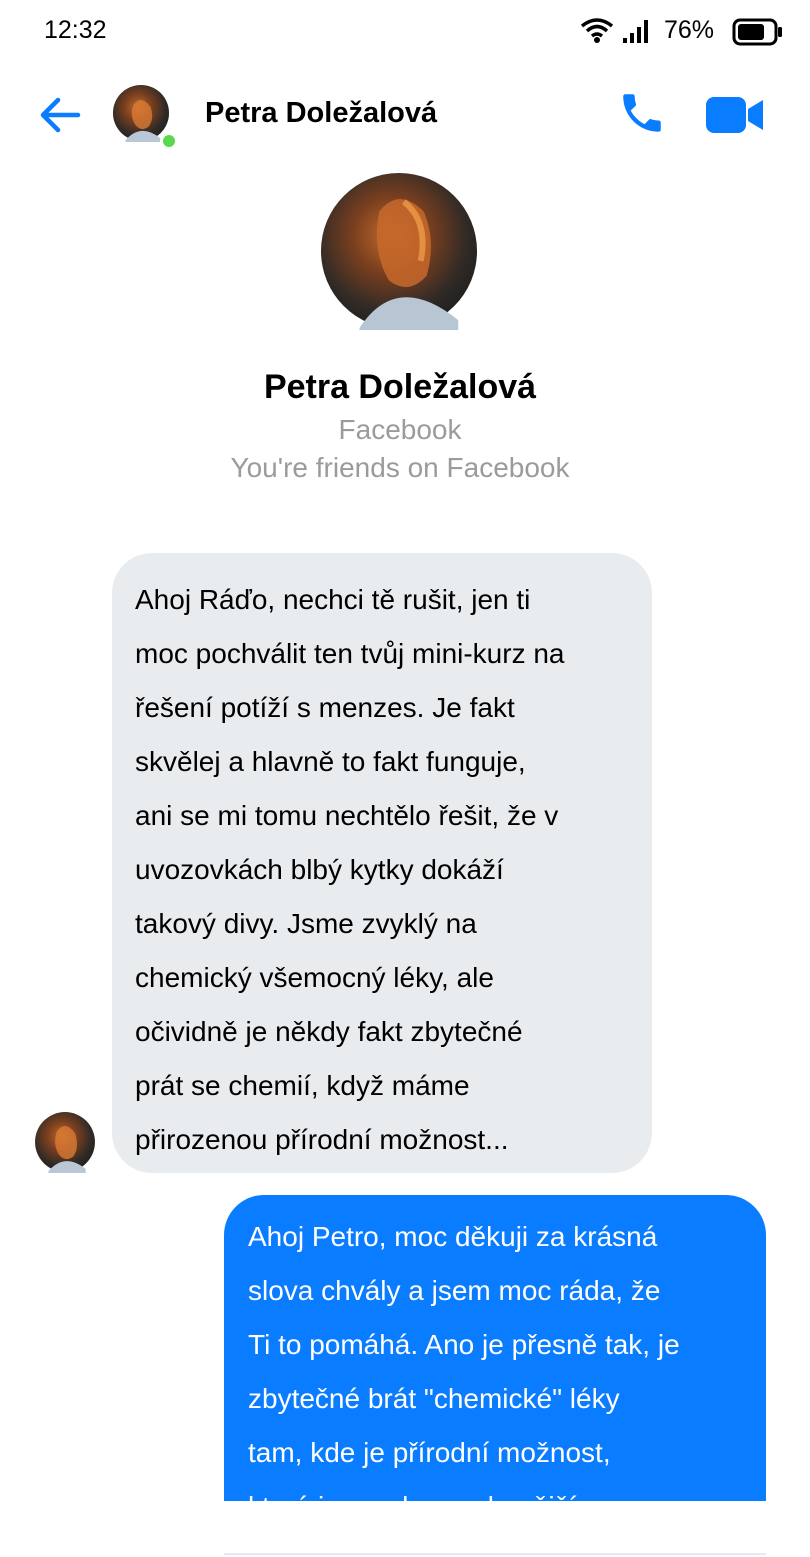  What do you see at coordinates (454, 1290) in the screenshot?
I see `message-line: slova chvály a jsem moc ráda, že` at bounding box center [454, 1290].